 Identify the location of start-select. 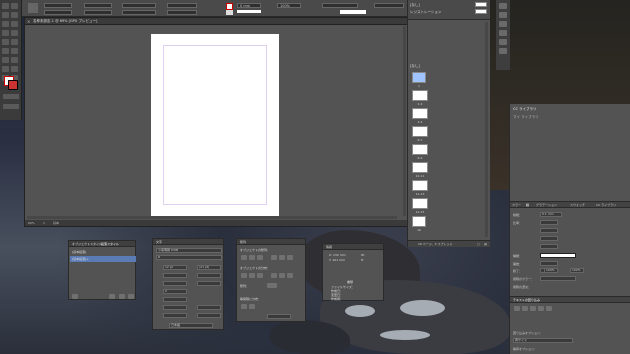
(549, 263).